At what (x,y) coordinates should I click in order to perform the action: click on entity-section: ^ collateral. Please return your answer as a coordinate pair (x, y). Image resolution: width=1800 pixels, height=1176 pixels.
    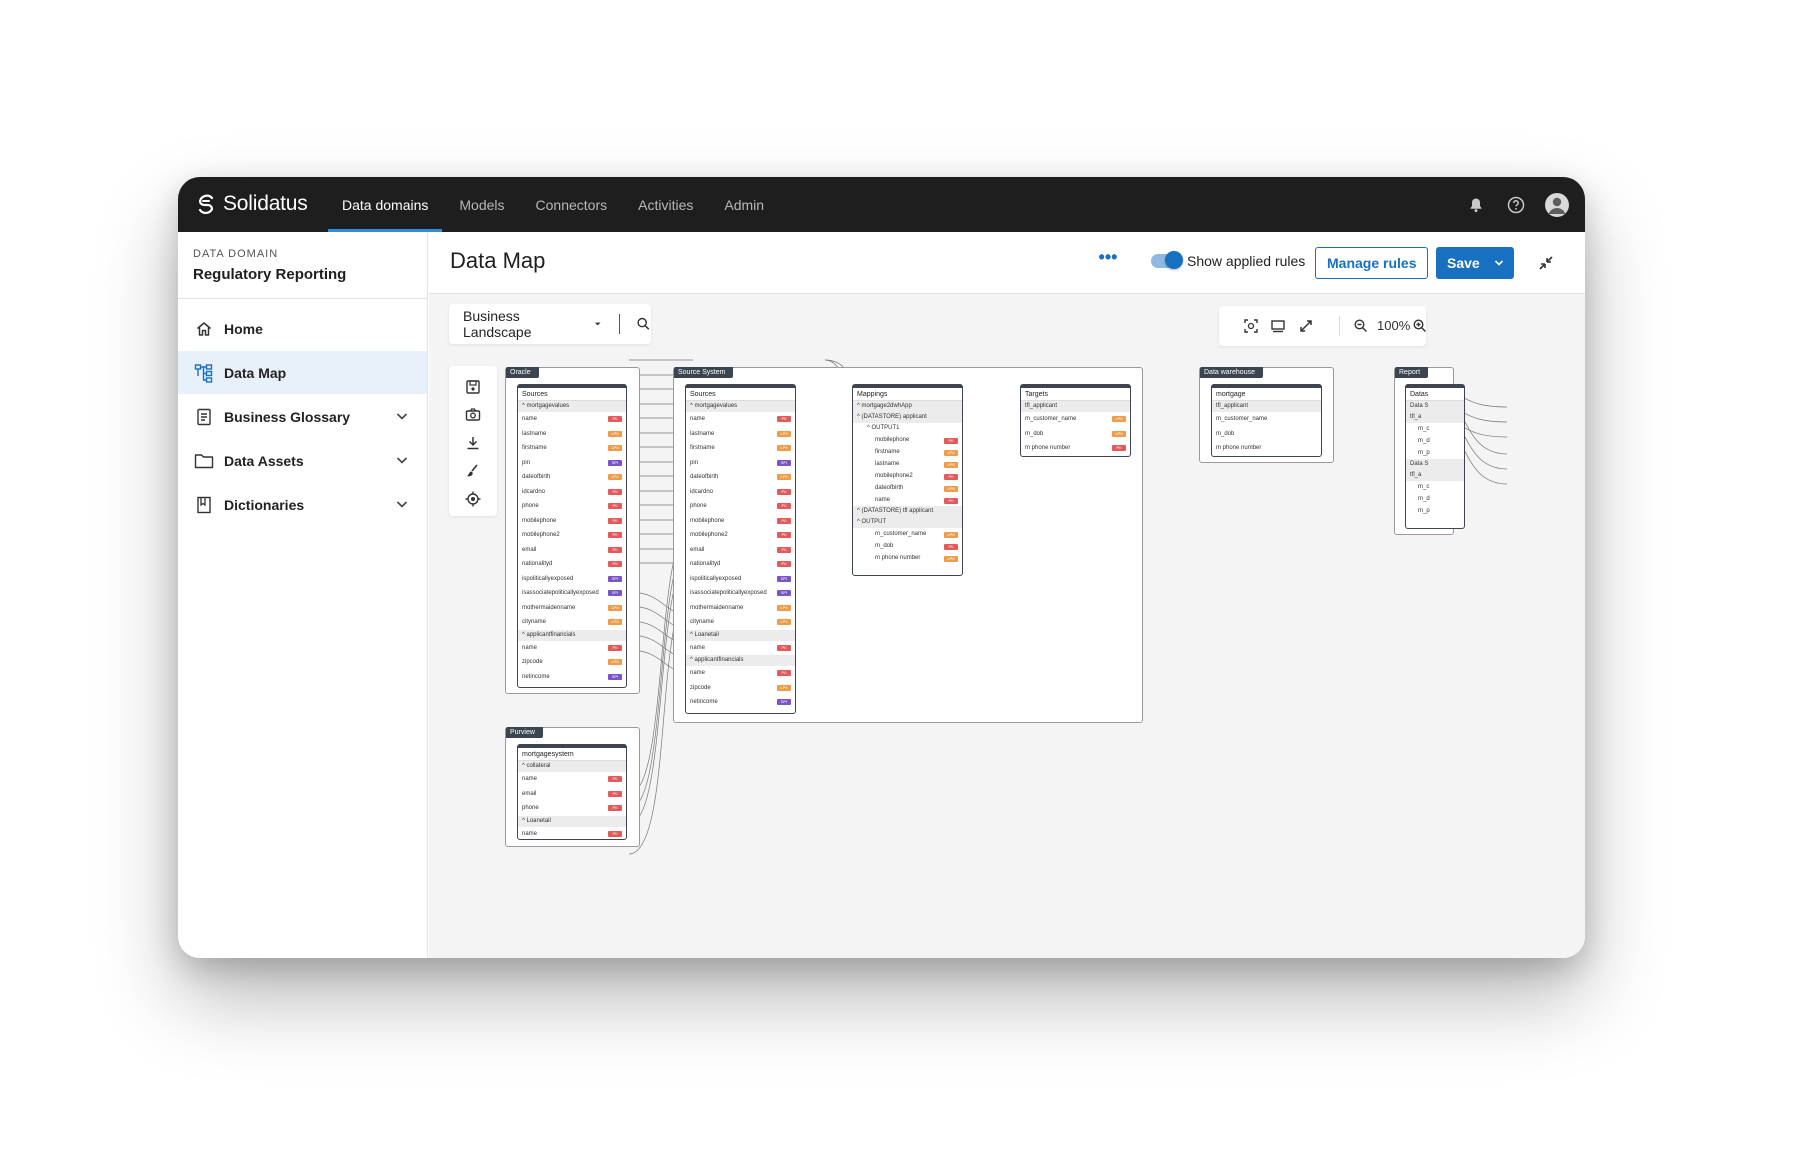
    Looking at the image, I should click on (572, 766).